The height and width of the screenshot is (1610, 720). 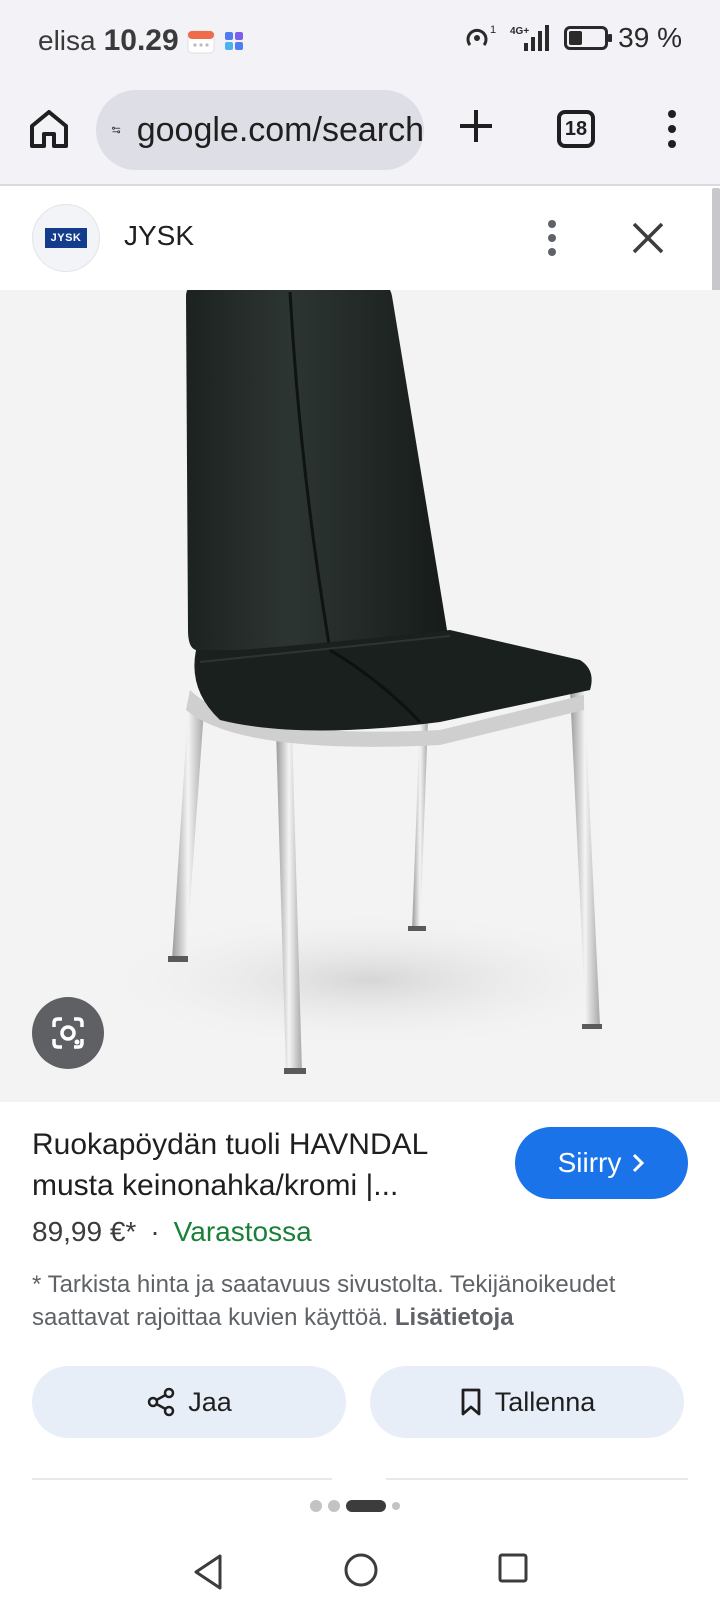 I want to click on chevron-right-icon, so click(x=639, y=1163).